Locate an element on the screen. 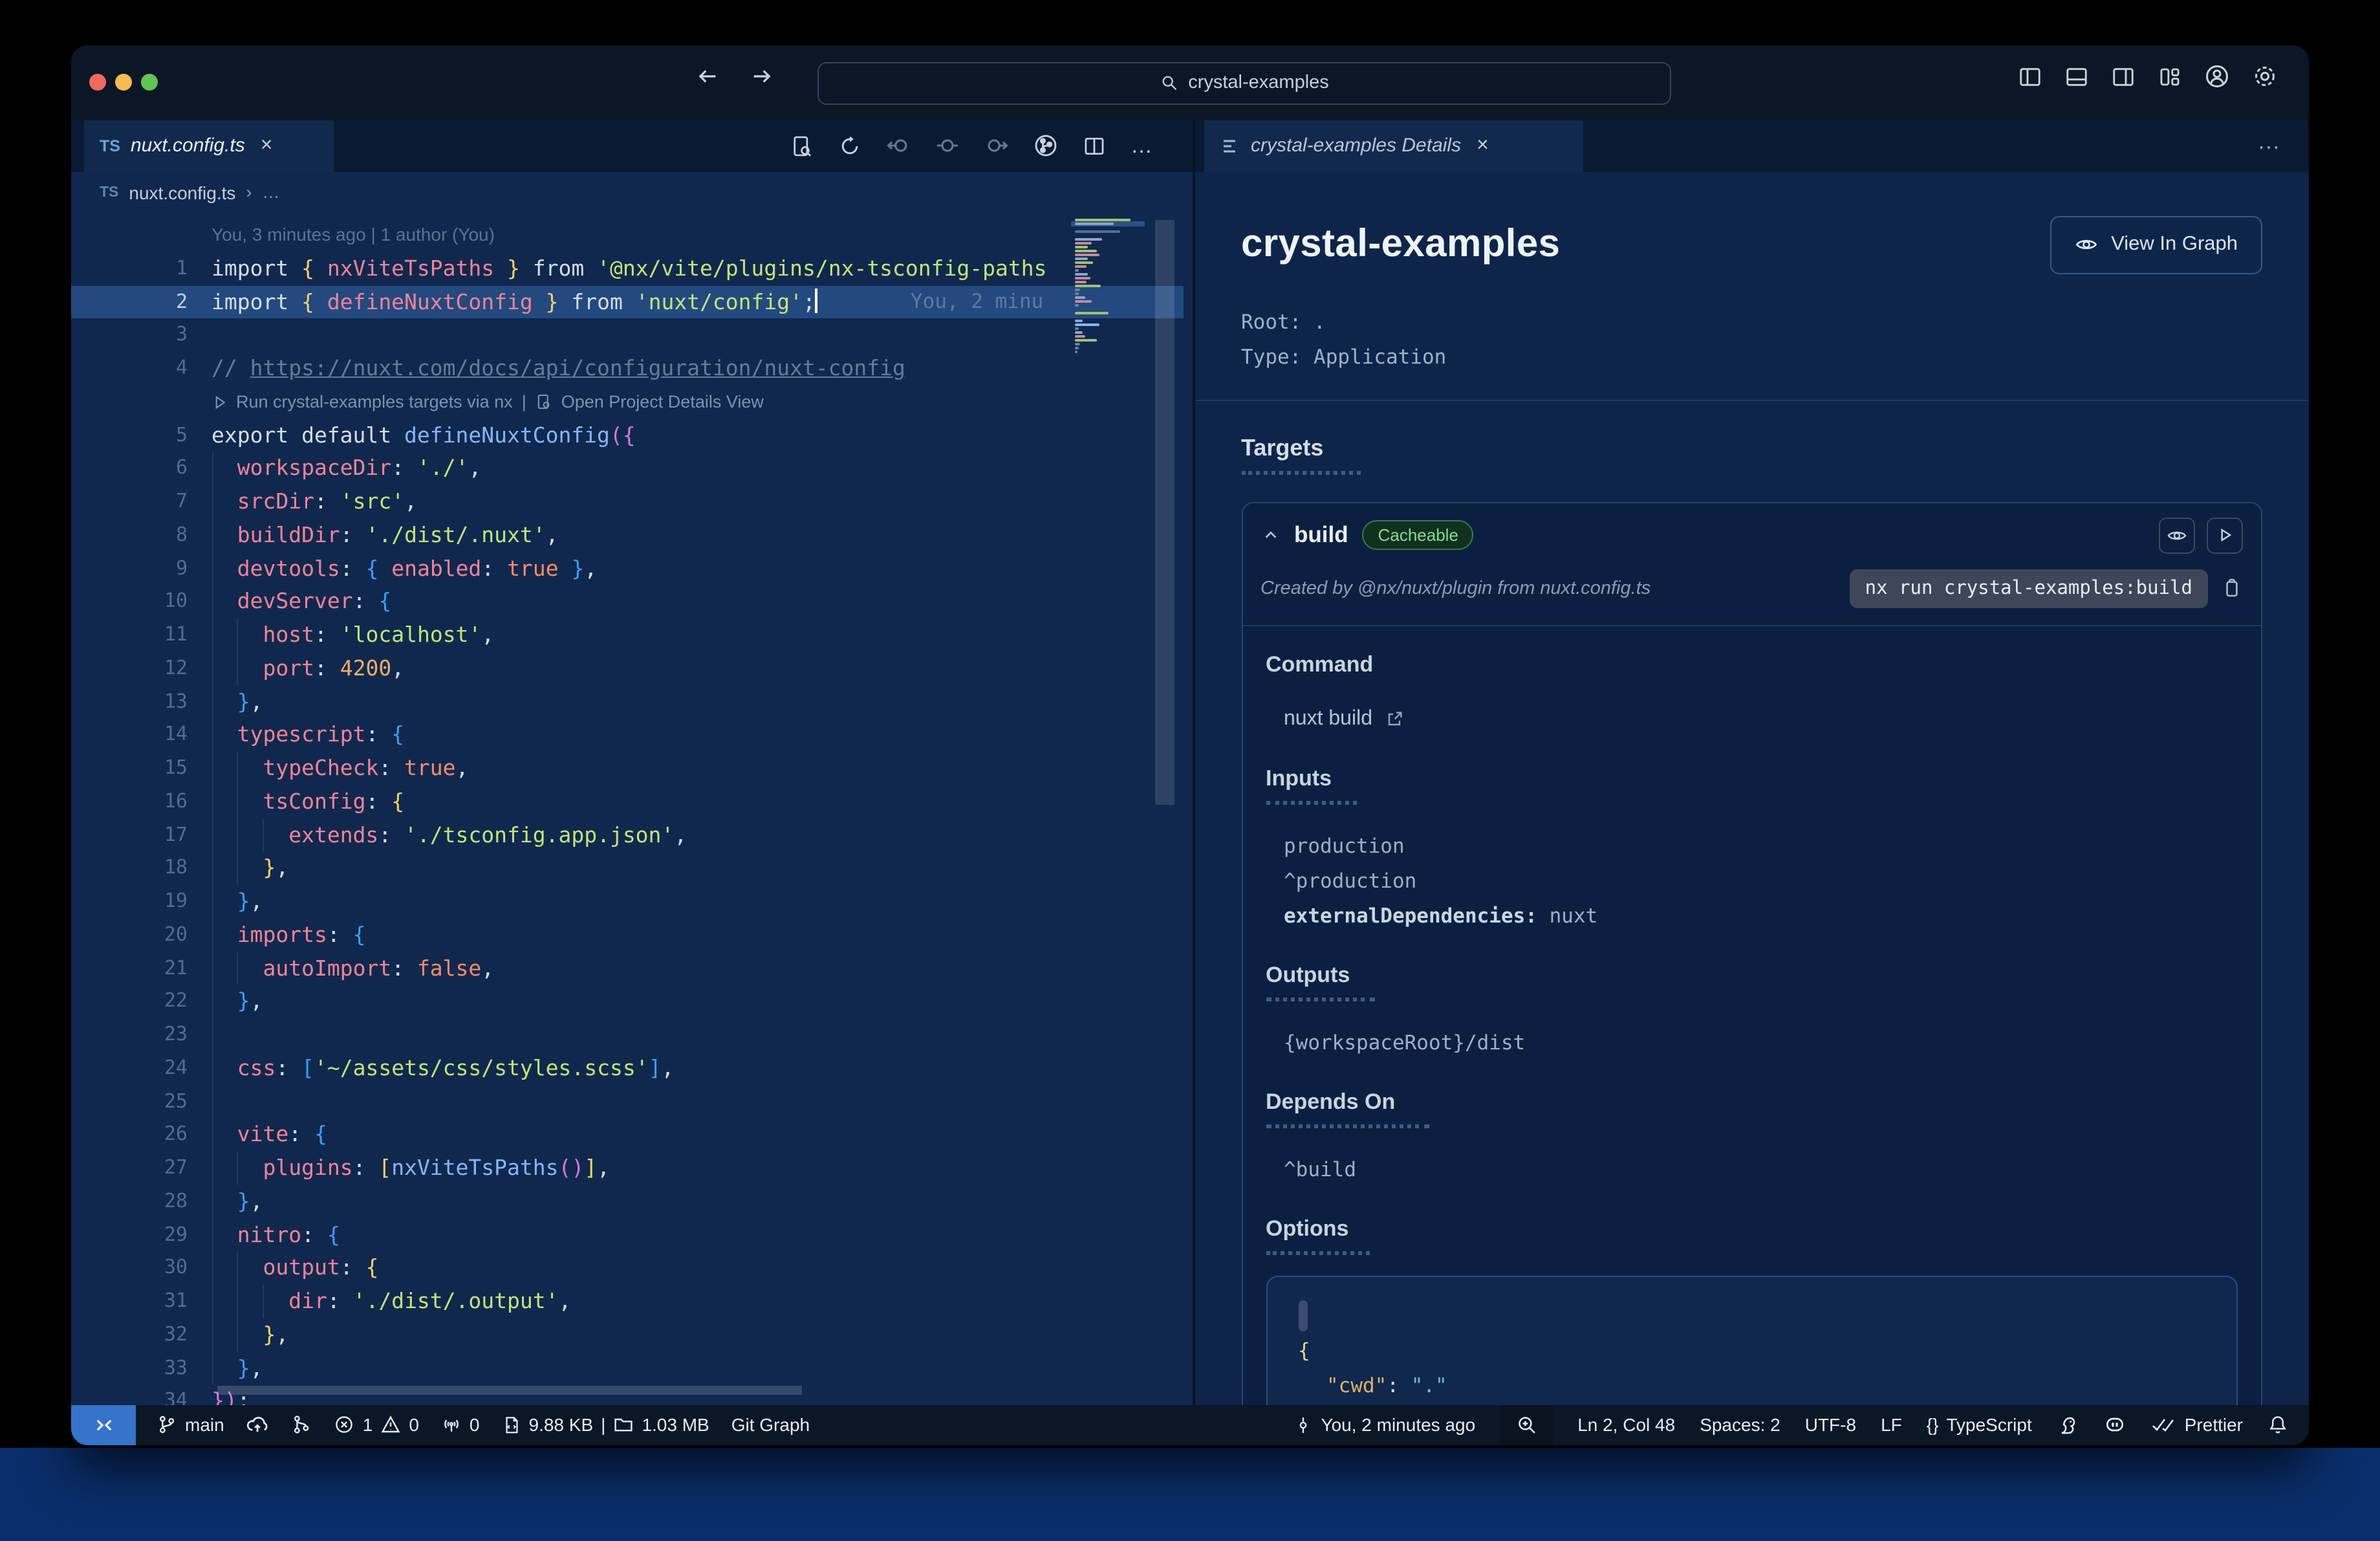 The width and height of the screenshot is (2380, 1541). chevron-up-icon is located at coordinates (1270, 535).